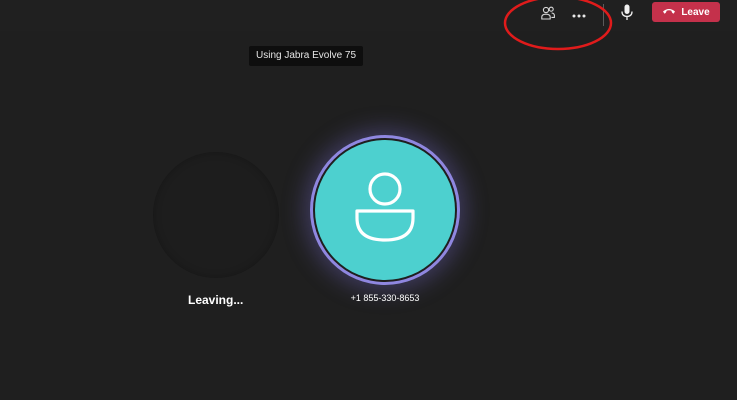  What do you see at coordinates (669, 12) in the screenshot?
I see `hang-up-icon` at bounding box center [669, 12].